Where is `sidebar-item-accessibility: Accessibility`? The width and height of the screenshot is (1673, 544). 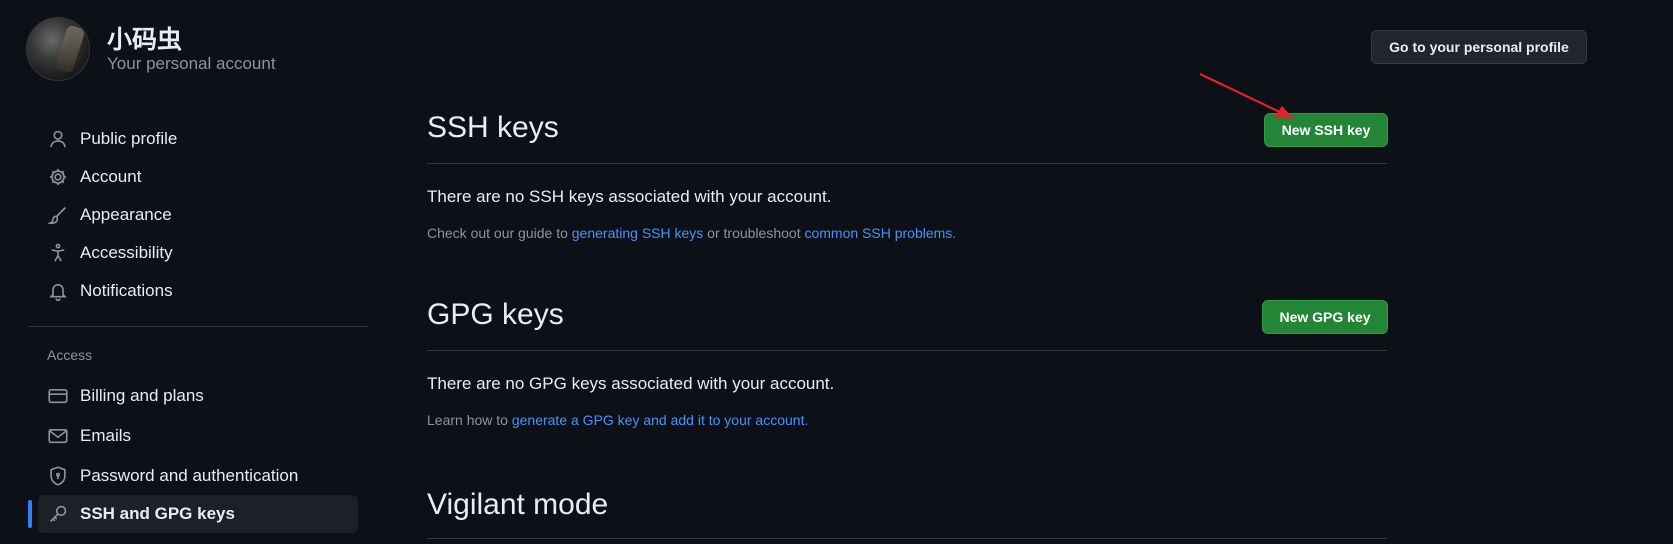 sidebar-item-accessibility: Accessibility is located at coordinates (198, 253).